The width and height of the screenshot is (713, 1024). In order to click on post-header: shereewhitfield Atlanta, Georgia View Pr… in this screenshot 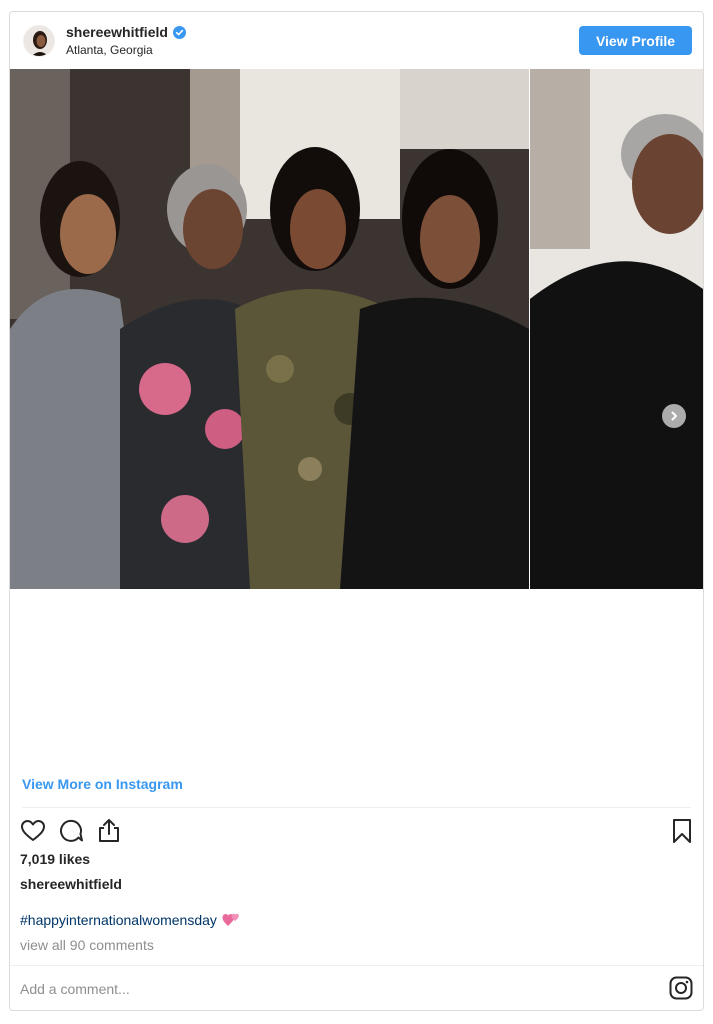, I will do `click(356, 40)`.